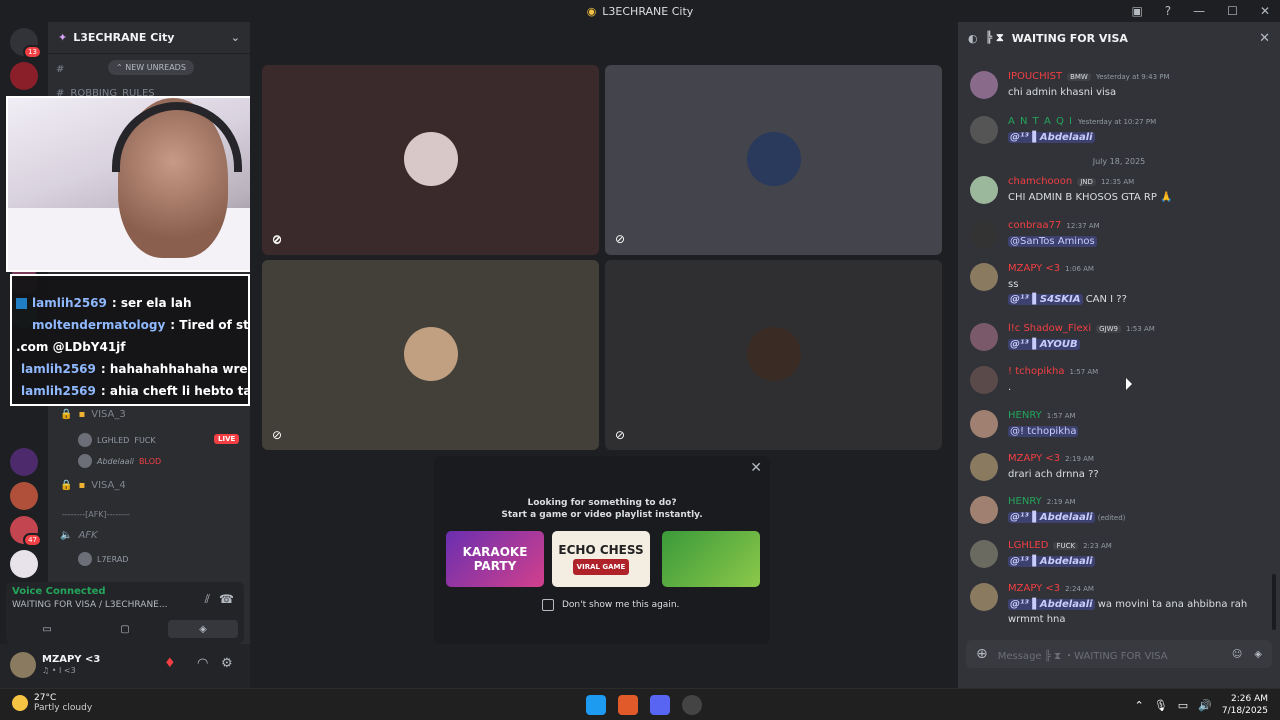 The height and width of the screenshot is (720, 1280). What do you see at coordinates (20, 703) in the screenshot?
I see `weather-icon` at bounding box center [20, 703].